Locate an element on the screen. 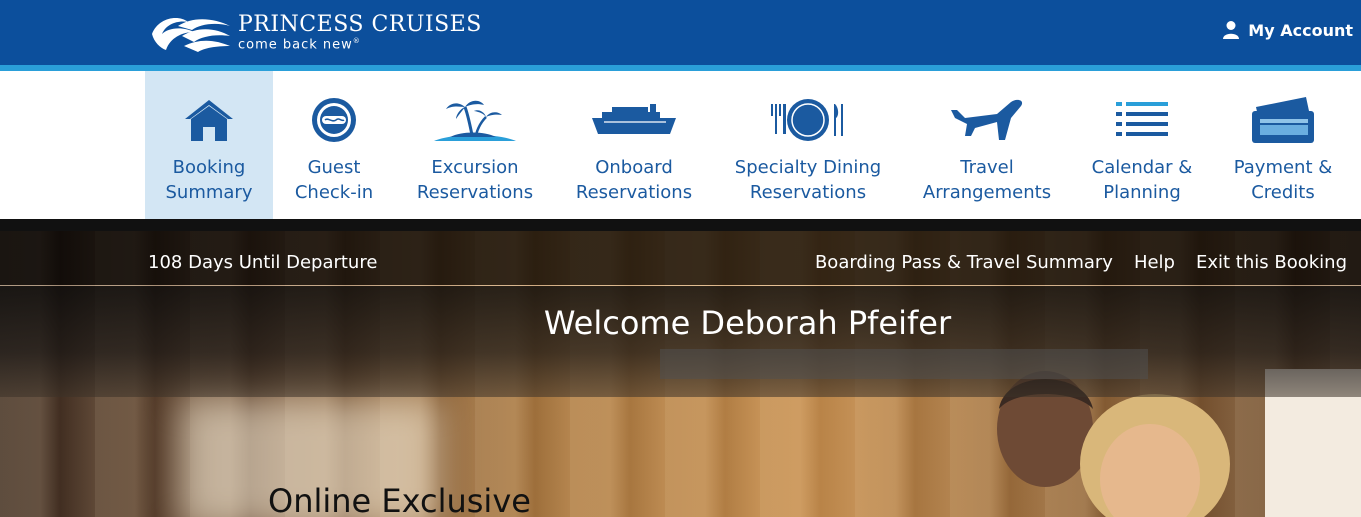 Image resolution: width=1361 pixels, height=517 pixels. princess-seawitch-logo-icon is located at coordinates (191, 35).